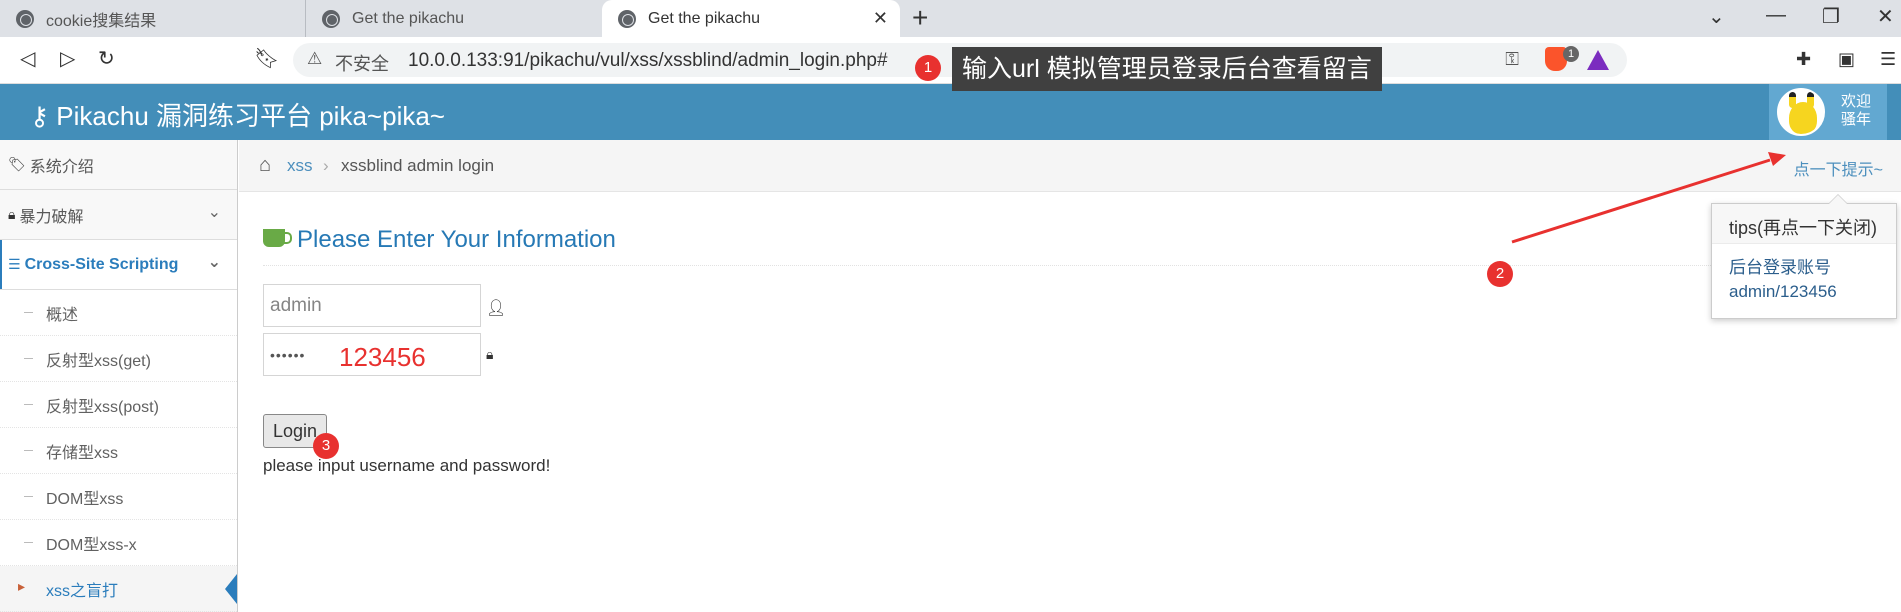  I want to click on annotation-marker-3: 3, so click(326, 446).